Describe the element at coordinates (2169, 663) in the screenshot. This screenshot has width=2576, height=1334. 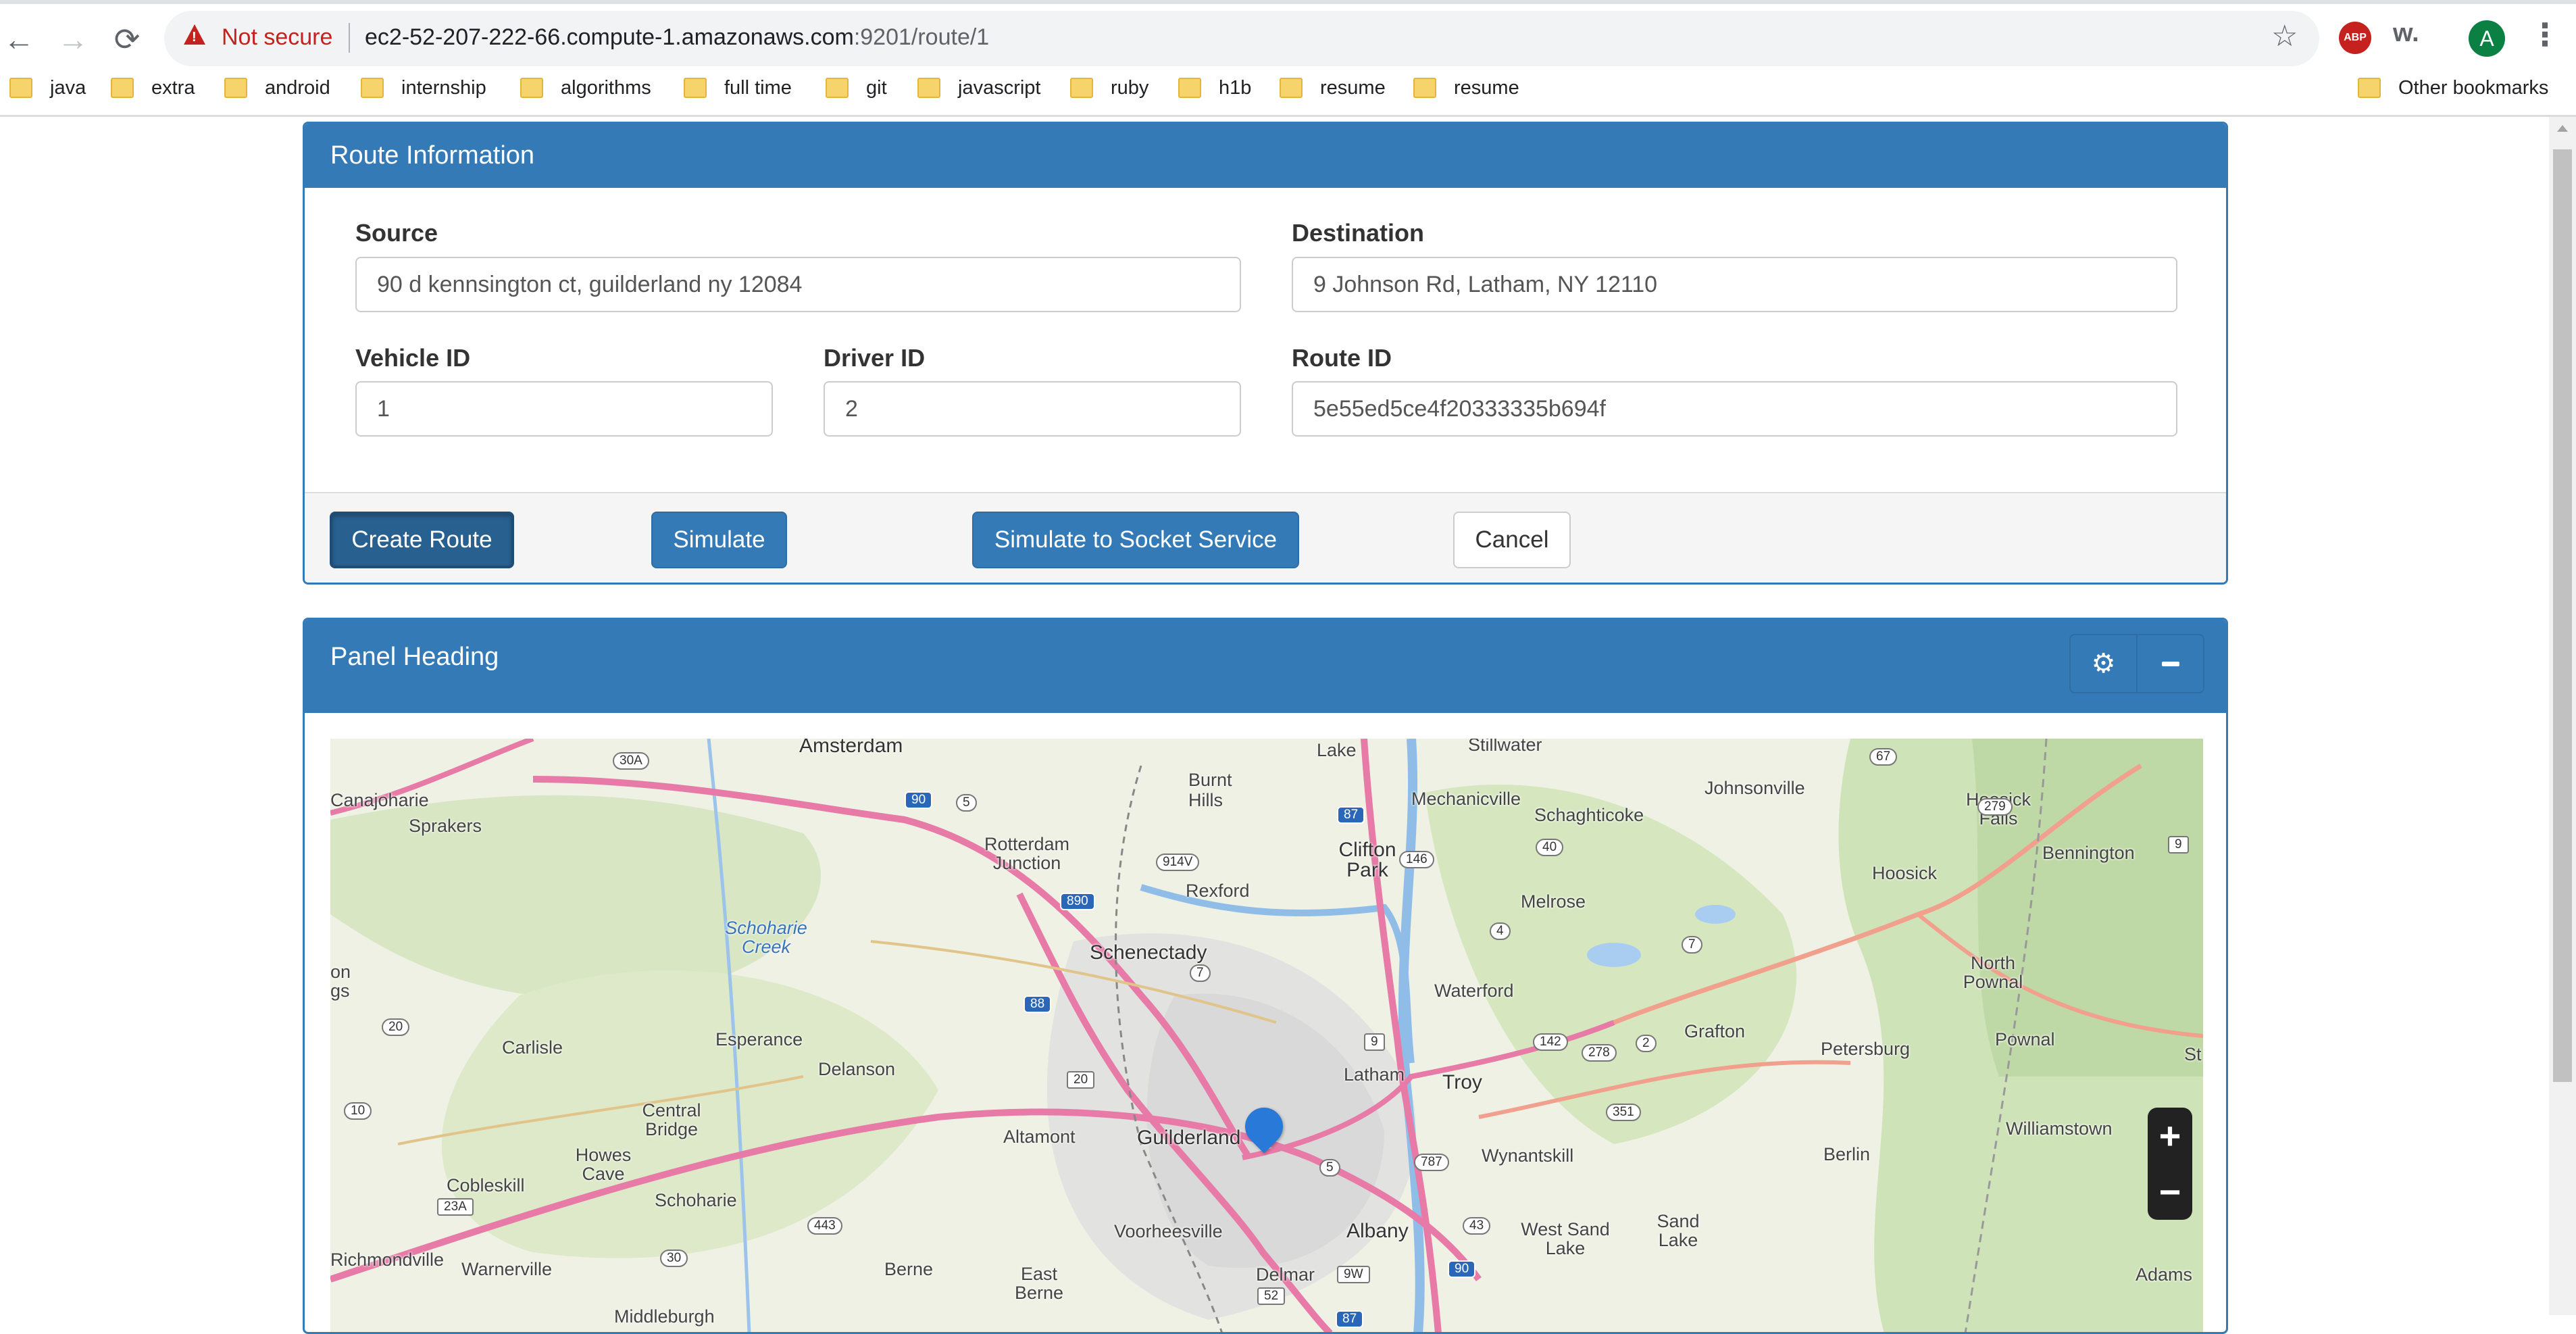
I see `minimize-icon` at that location.